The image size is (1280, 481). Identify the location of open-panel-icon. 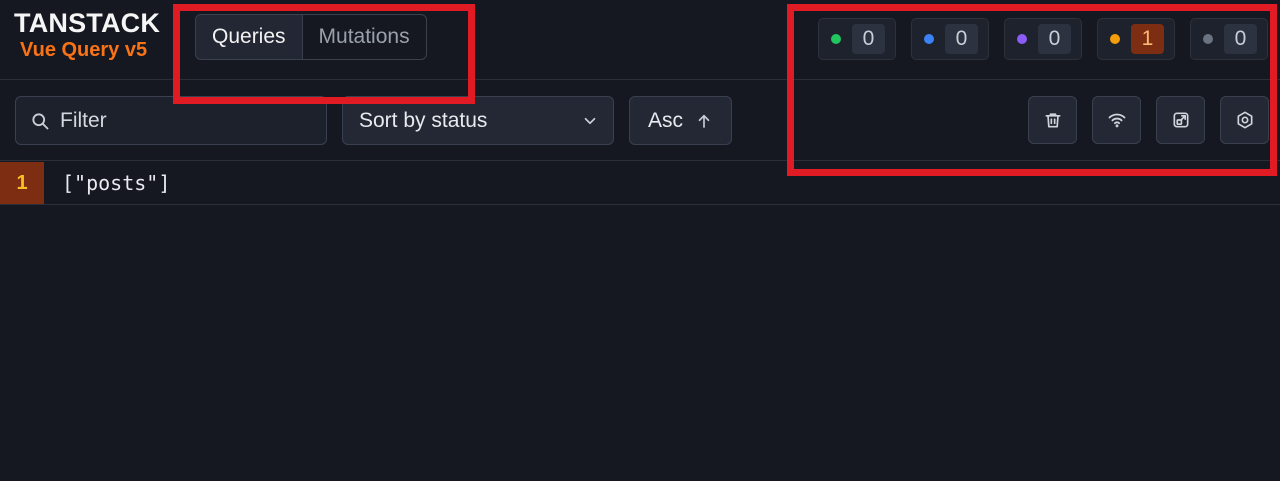
(1180, 120).